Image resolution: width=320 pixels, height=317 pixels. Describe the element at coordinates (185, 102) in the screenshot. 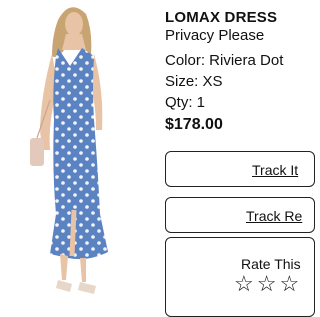

I see `product-qty: Qty: 1` at that location.